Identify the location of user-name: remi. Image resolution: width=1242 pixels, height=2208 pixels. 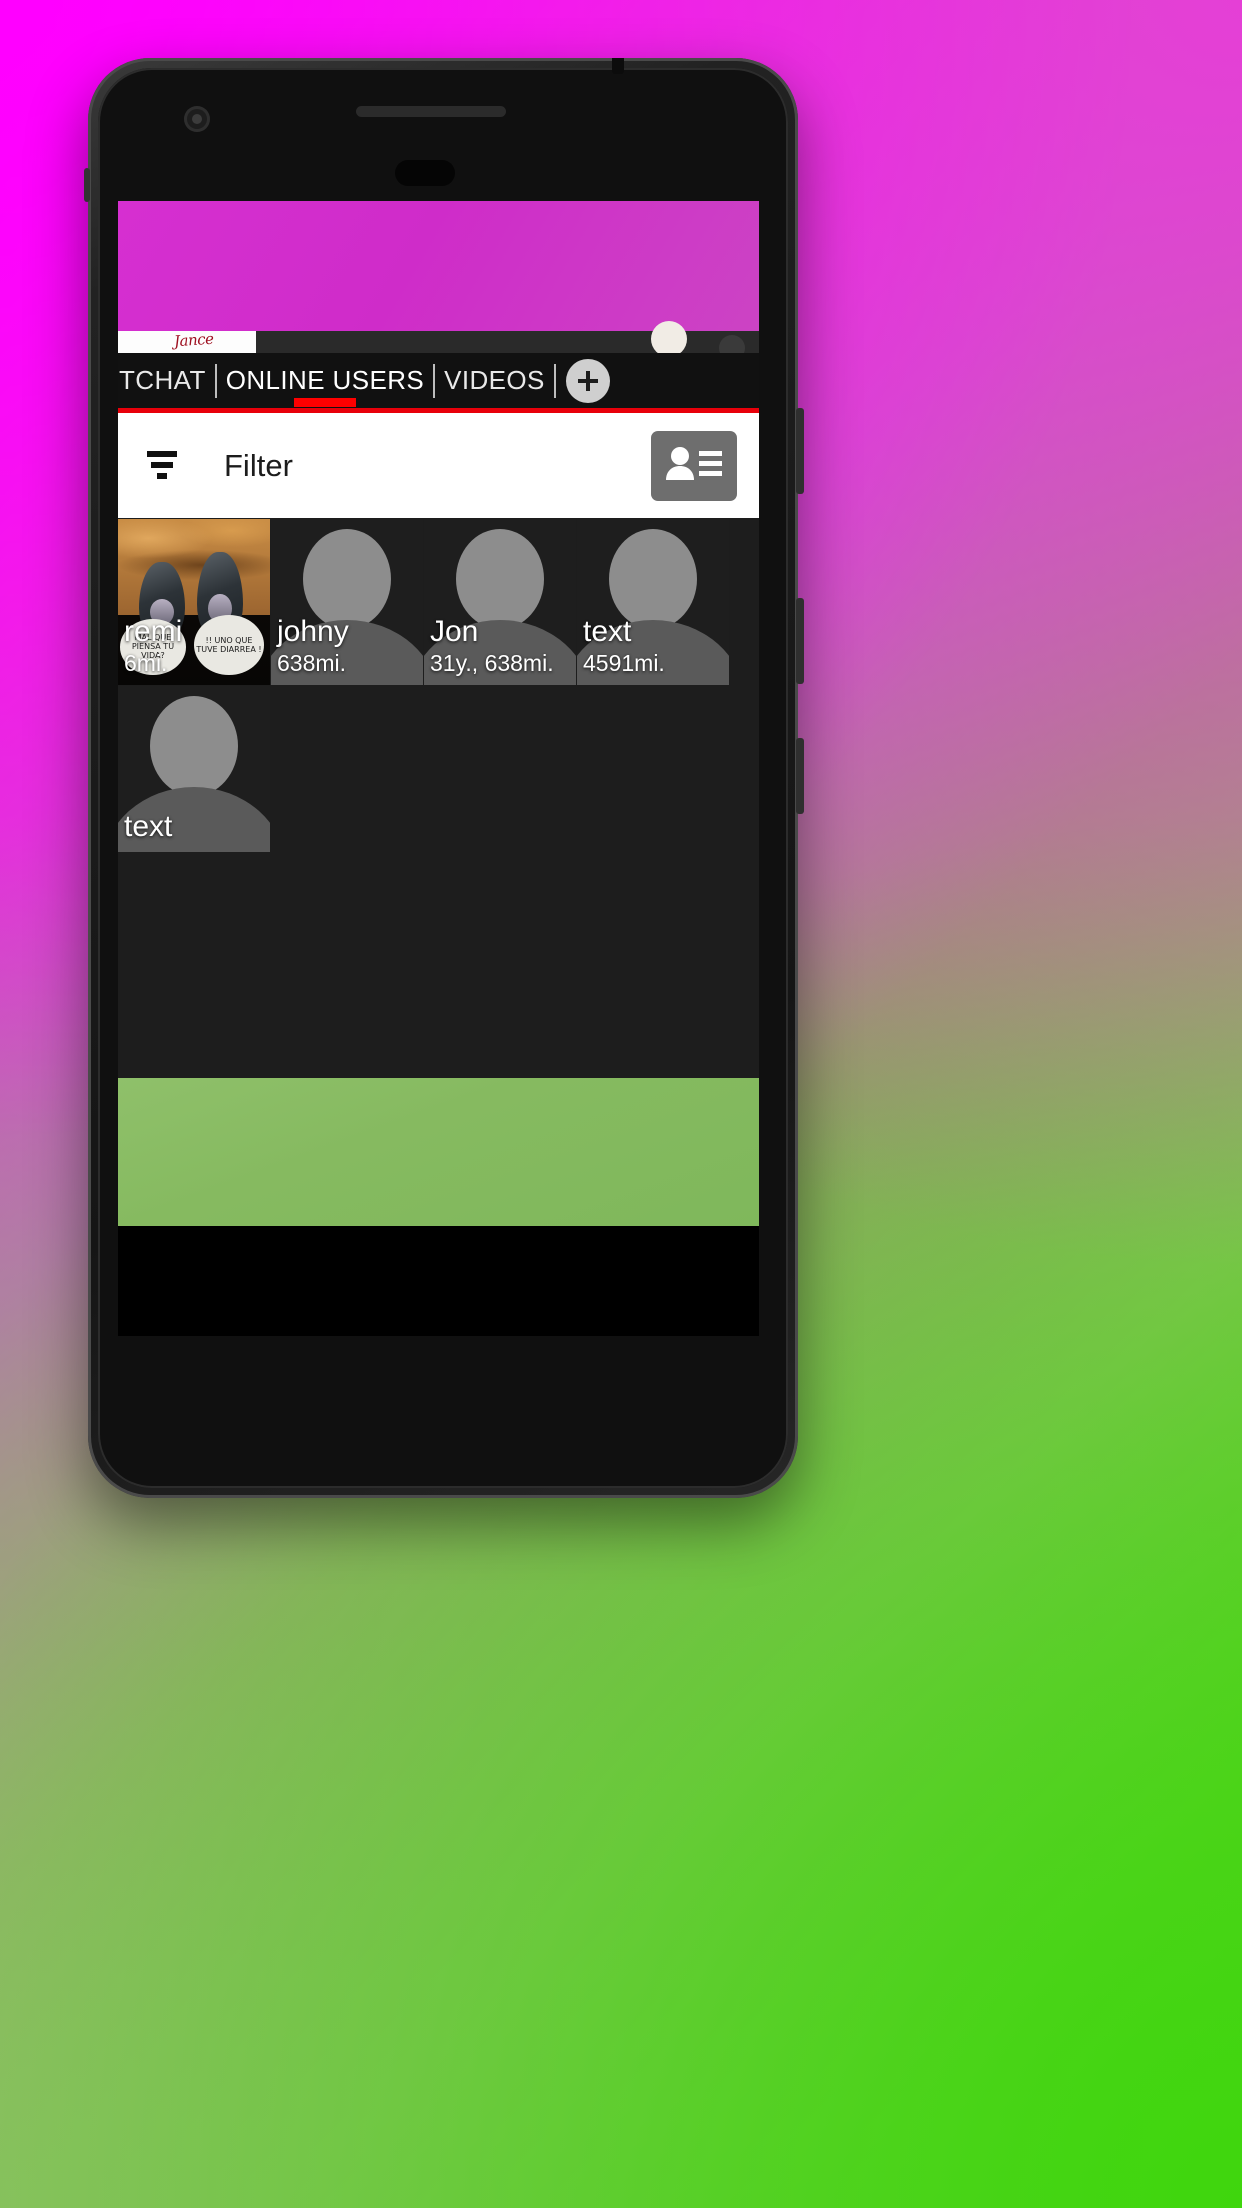
(153, 631).